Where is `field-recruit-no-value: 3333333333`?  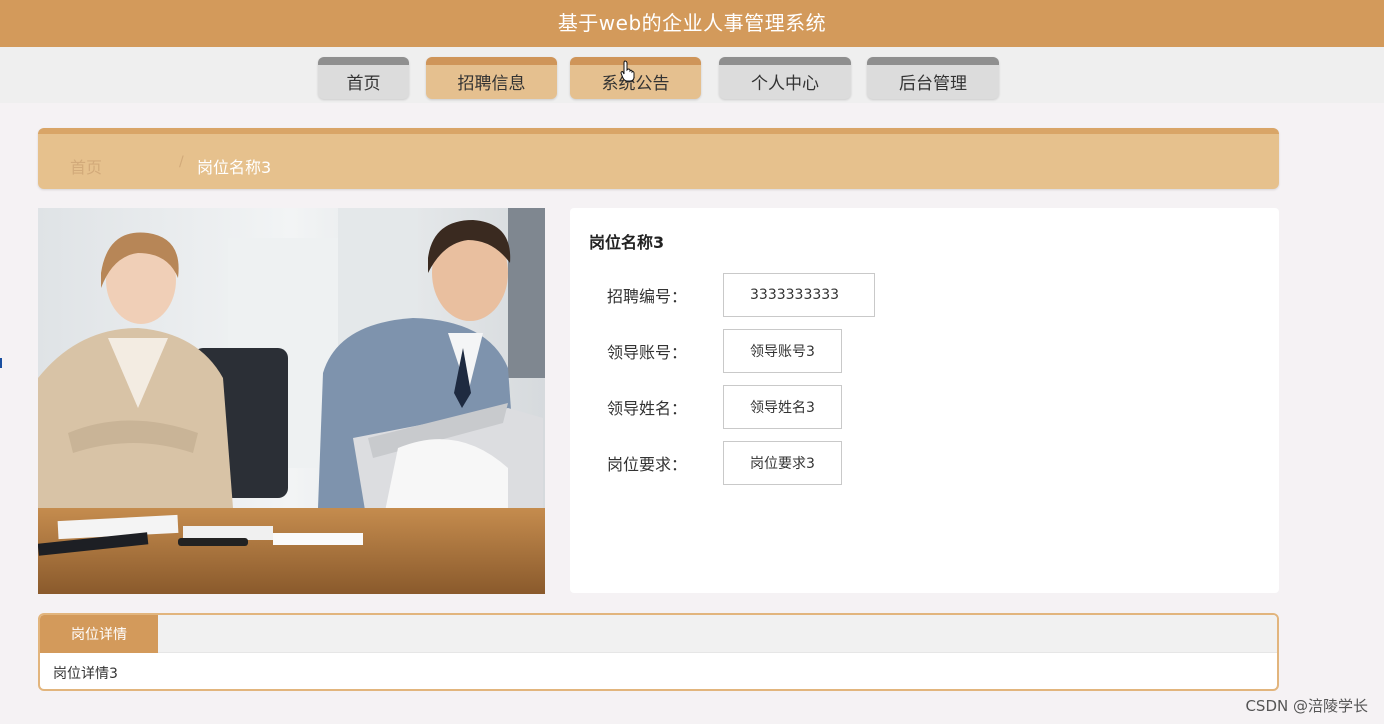 field-recruit-no-value: 3333333333 is located at coordinates (799, 295).